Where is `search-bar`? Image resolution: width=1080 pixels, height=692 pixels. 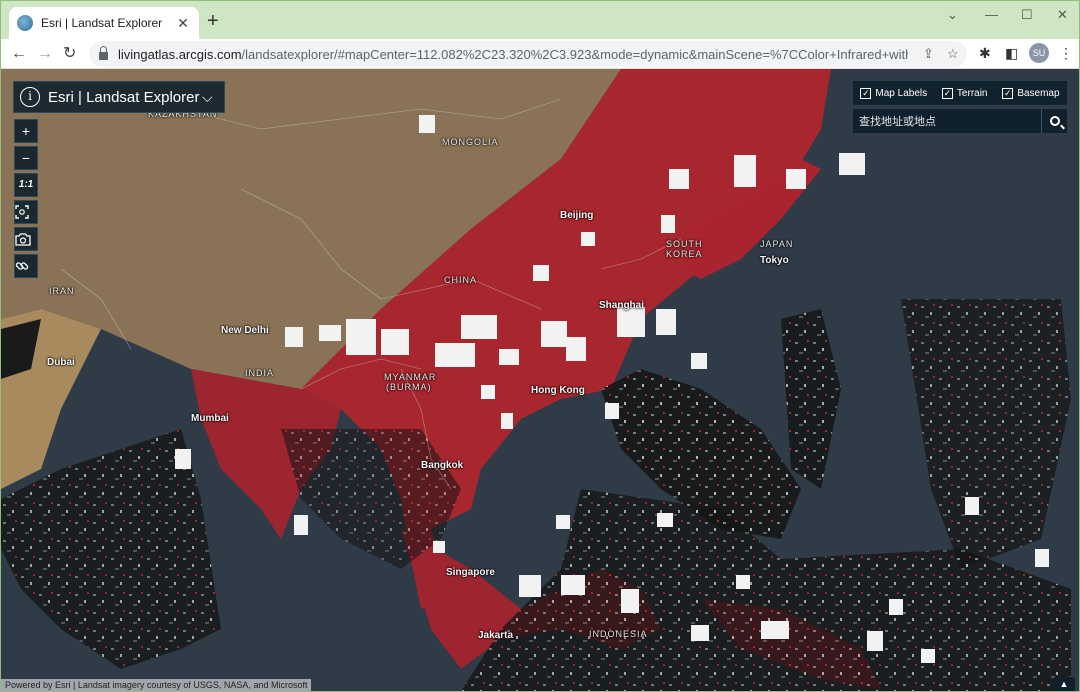 search-bar is located at coordinates (960, 121).